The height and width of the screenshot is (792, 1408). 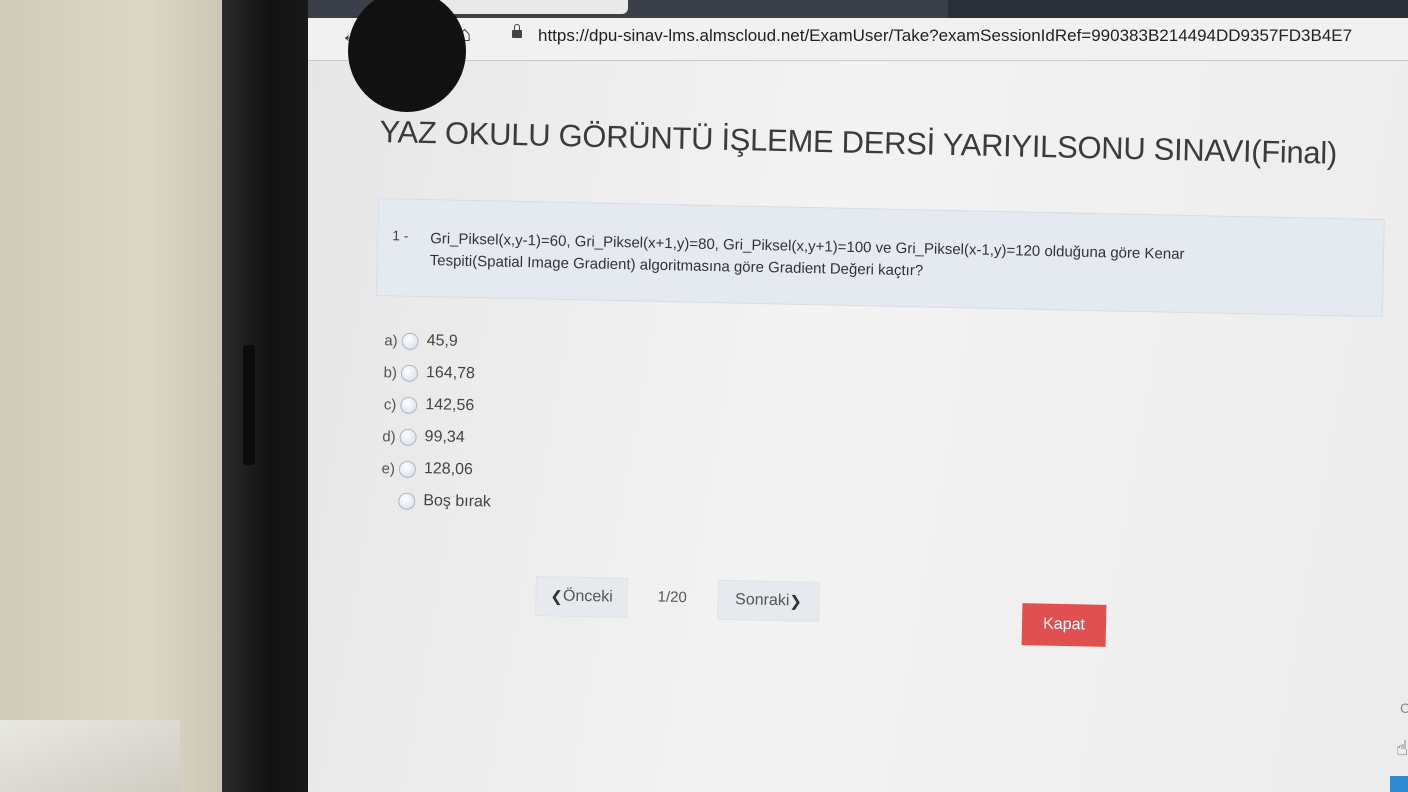 What do you see at coordinates (450, 405) in the screenshot?
I see `option-value: 142,56` at bounding box center [450, 405].